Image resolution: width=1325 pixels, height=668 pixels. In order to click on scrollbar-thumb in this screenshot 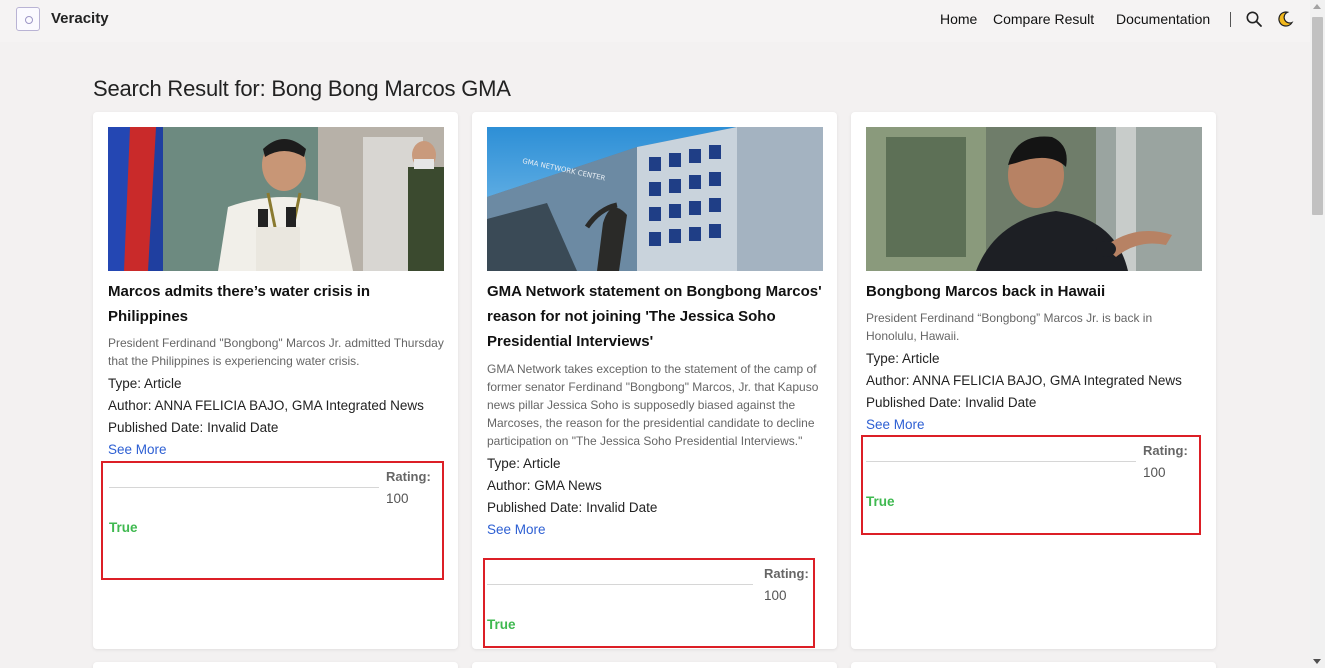, I will do `click(1317, 116)`.